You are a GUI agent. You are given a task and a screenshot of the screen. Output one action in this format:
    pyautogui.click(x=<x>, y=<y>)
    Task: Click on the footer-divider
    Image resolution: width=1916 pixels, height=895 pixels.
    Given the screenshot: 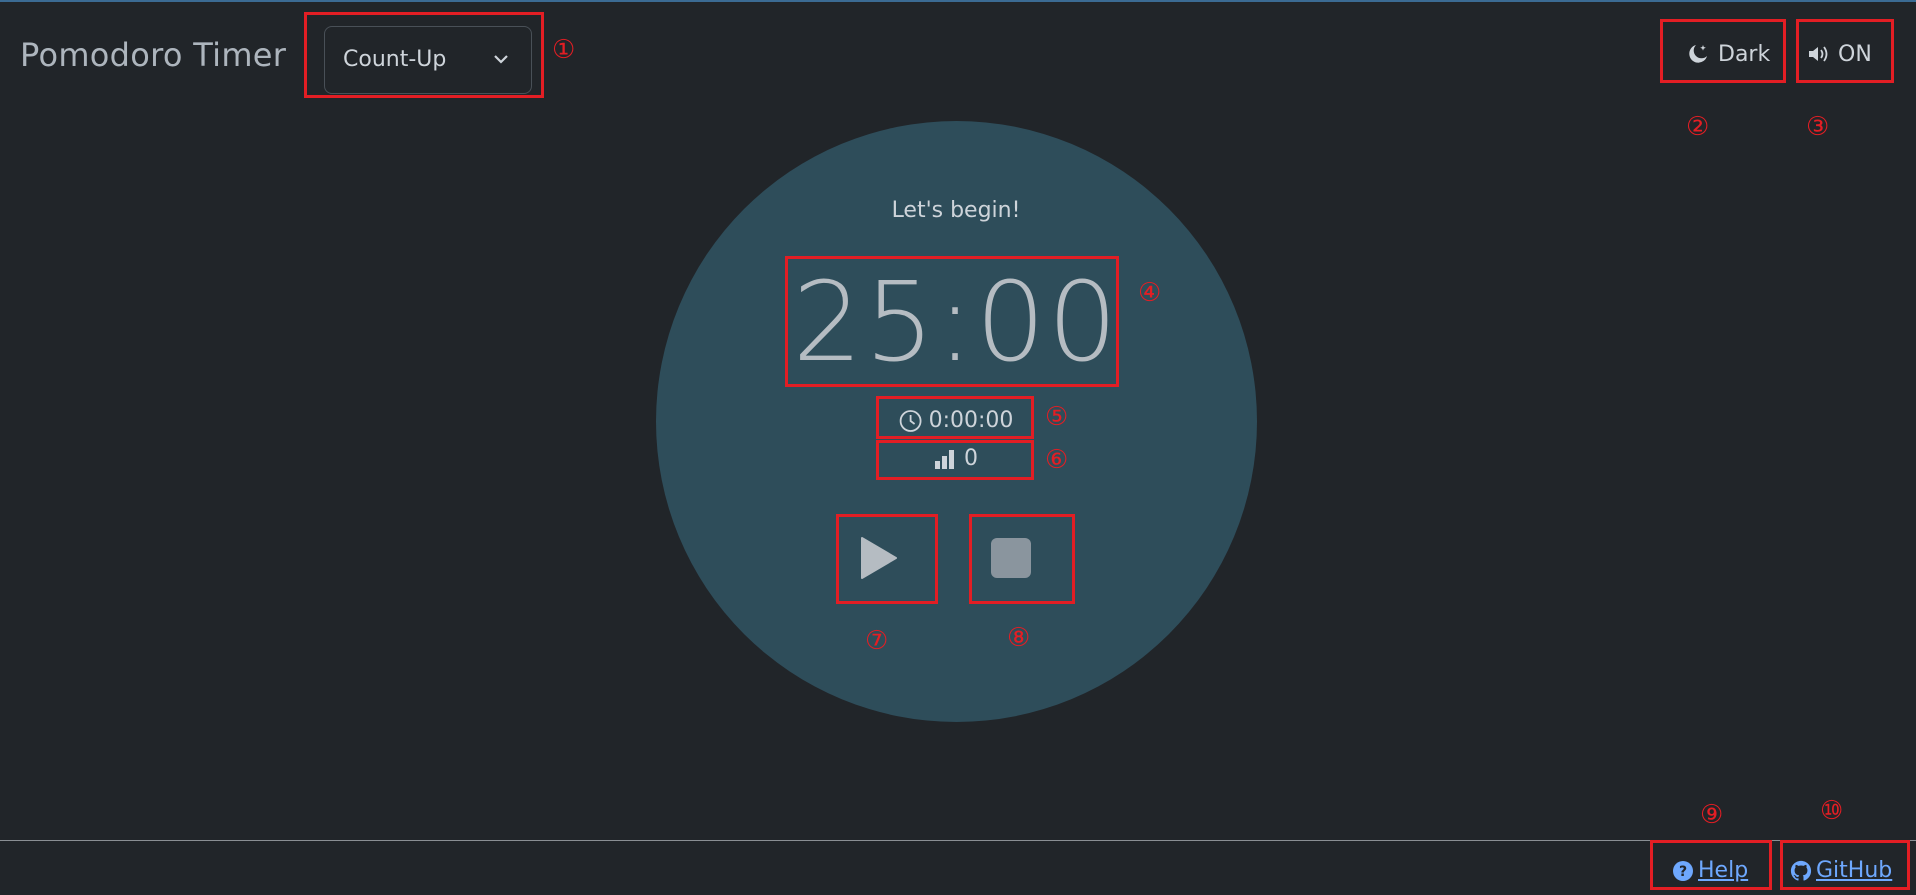 What is the action you would take?
    pyautogui.click(x=958, y=840)
    